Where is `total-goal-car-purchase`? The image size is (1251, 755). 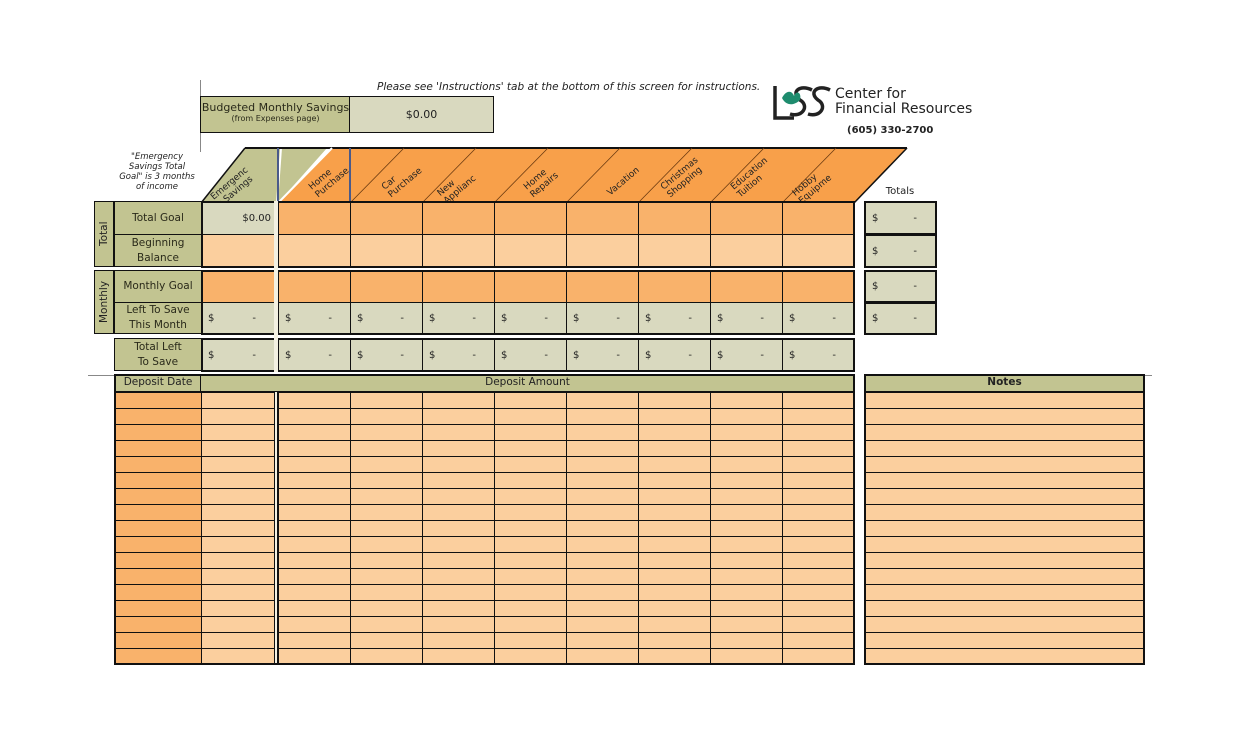 total-goal-car-purchase is located at coordinates (386, 218).